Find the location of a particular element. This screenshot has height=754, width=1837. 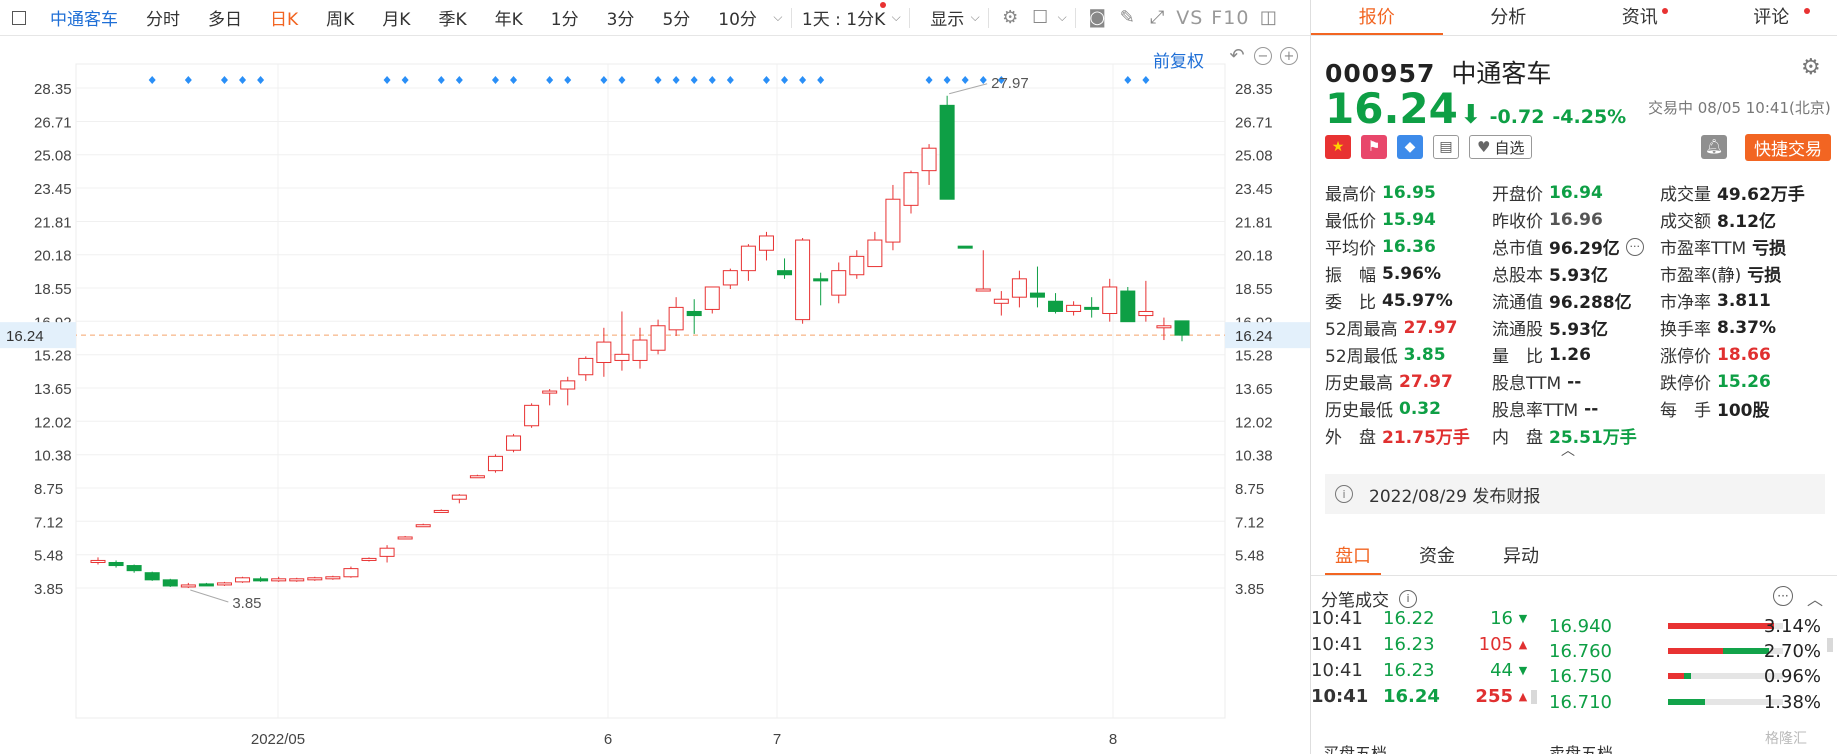

stats-value: 18.66 is located at coordinates (1744, 354).